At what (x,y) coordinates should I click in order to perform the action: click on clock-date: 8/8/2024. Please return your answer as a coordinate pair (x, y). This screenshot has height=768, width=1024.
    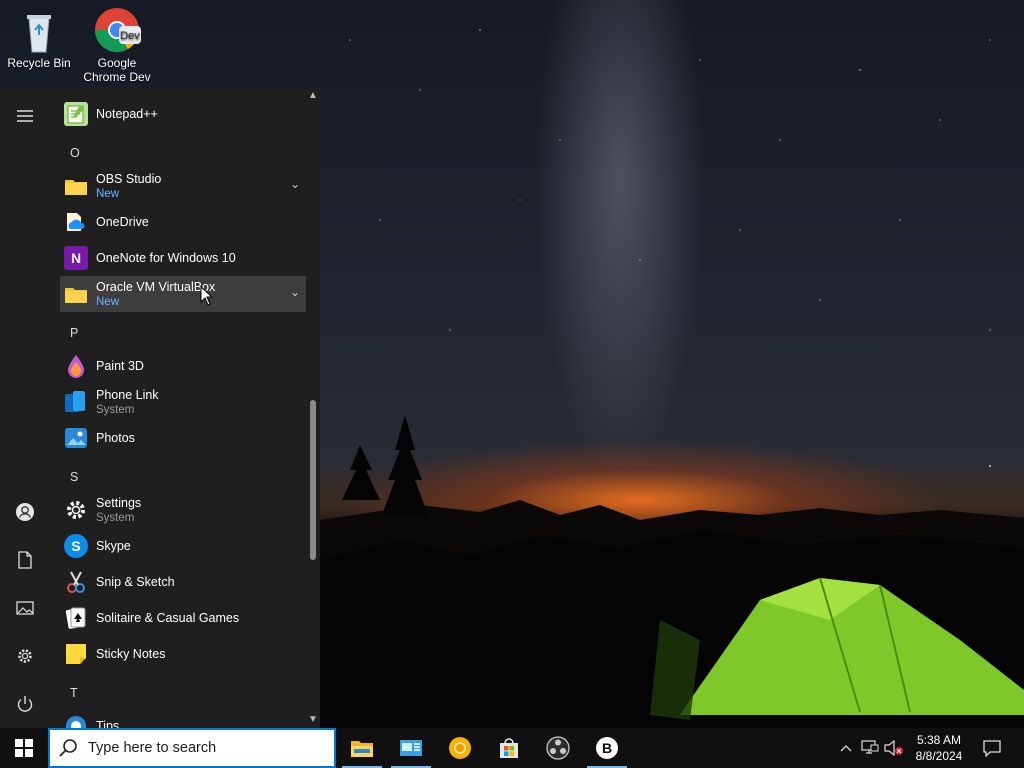
    Looking at the image, I should click on (939, 756).